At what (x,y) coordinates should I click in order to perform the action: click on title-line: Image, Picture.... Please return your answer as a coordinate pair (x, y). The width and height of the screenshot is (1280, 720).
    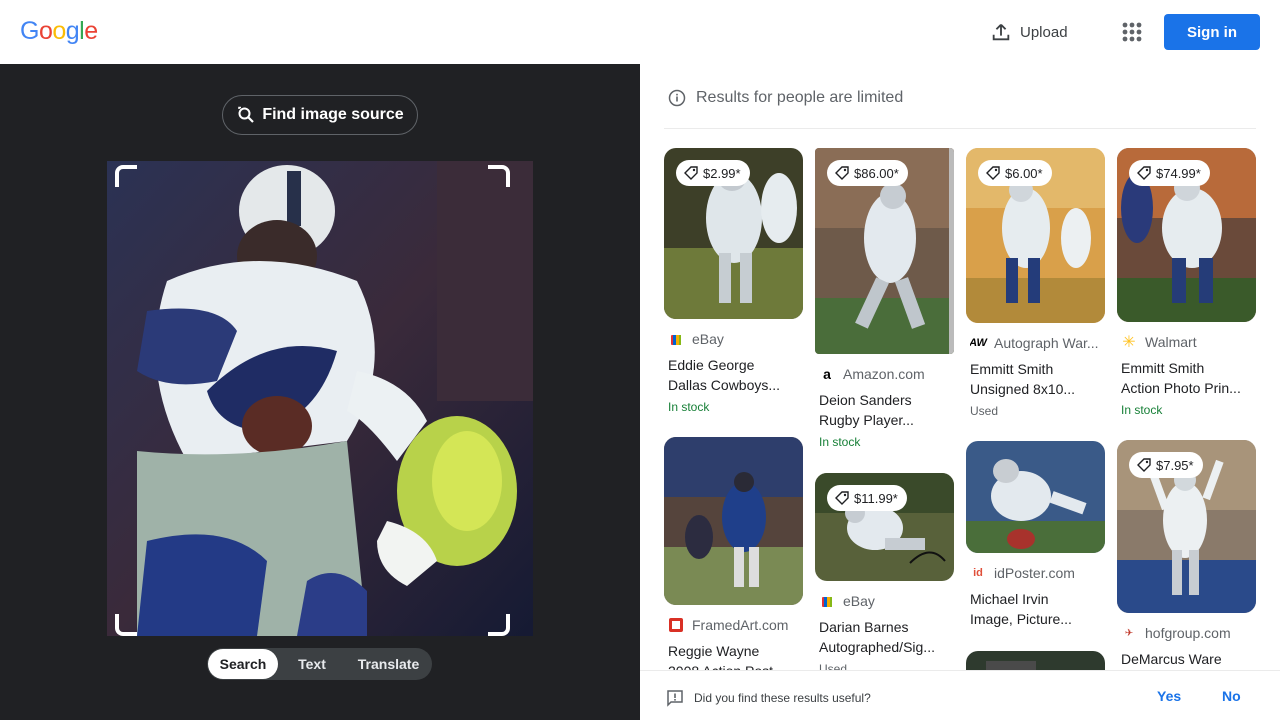
    Looking at the image, I should click on (1021, 619).